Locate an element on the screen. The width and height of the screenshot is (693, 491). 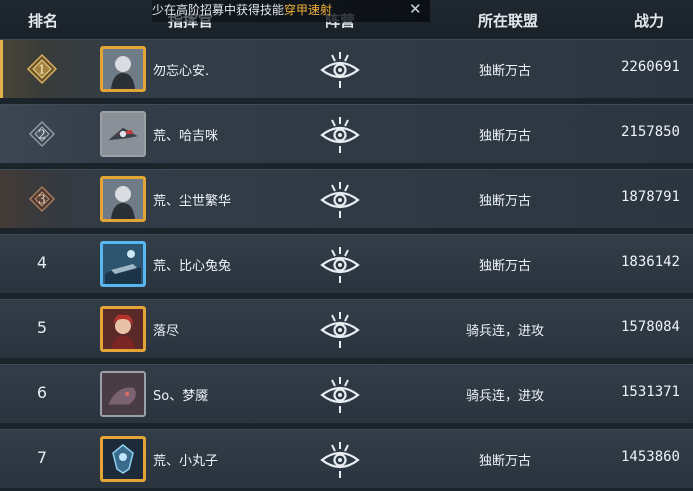
table-row: 2 荒、哈吉咪 独断万古 2157850 is located at coordinates (346, 134).